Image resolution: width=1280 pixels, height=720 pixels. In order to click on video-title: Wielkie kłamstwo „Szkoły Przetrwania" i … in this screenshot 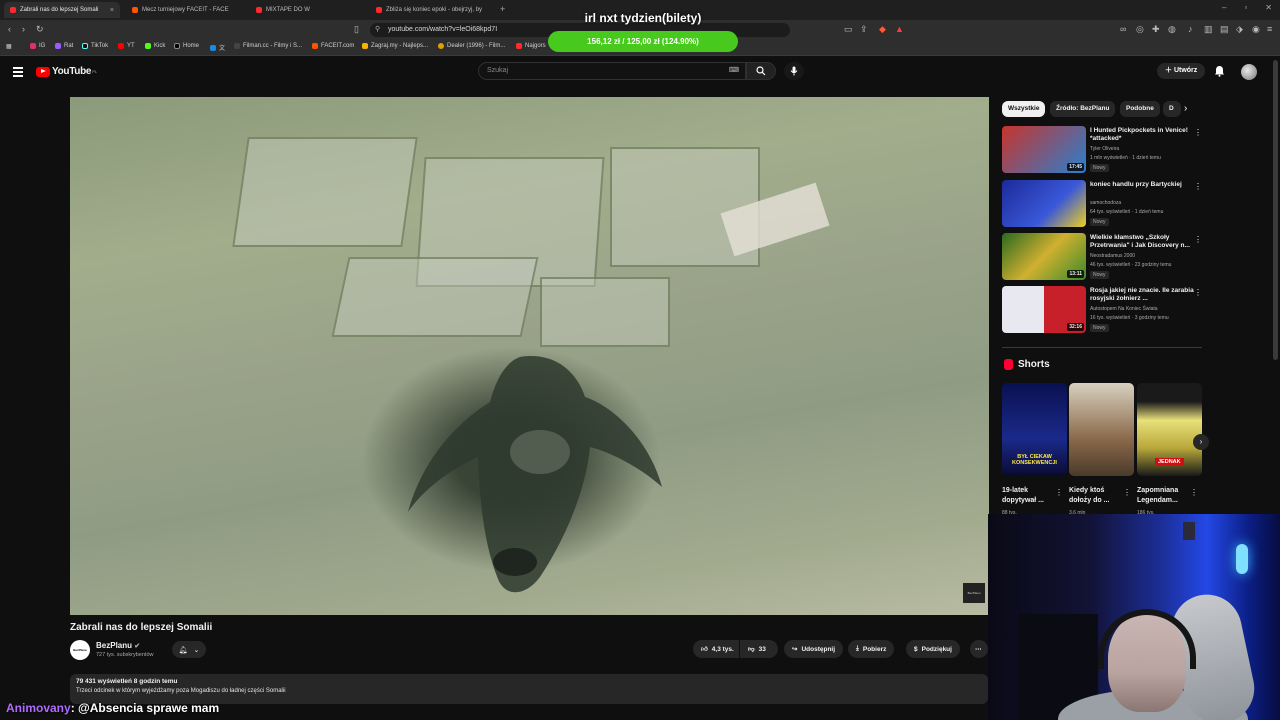, I will do `click(1142, 242)`.